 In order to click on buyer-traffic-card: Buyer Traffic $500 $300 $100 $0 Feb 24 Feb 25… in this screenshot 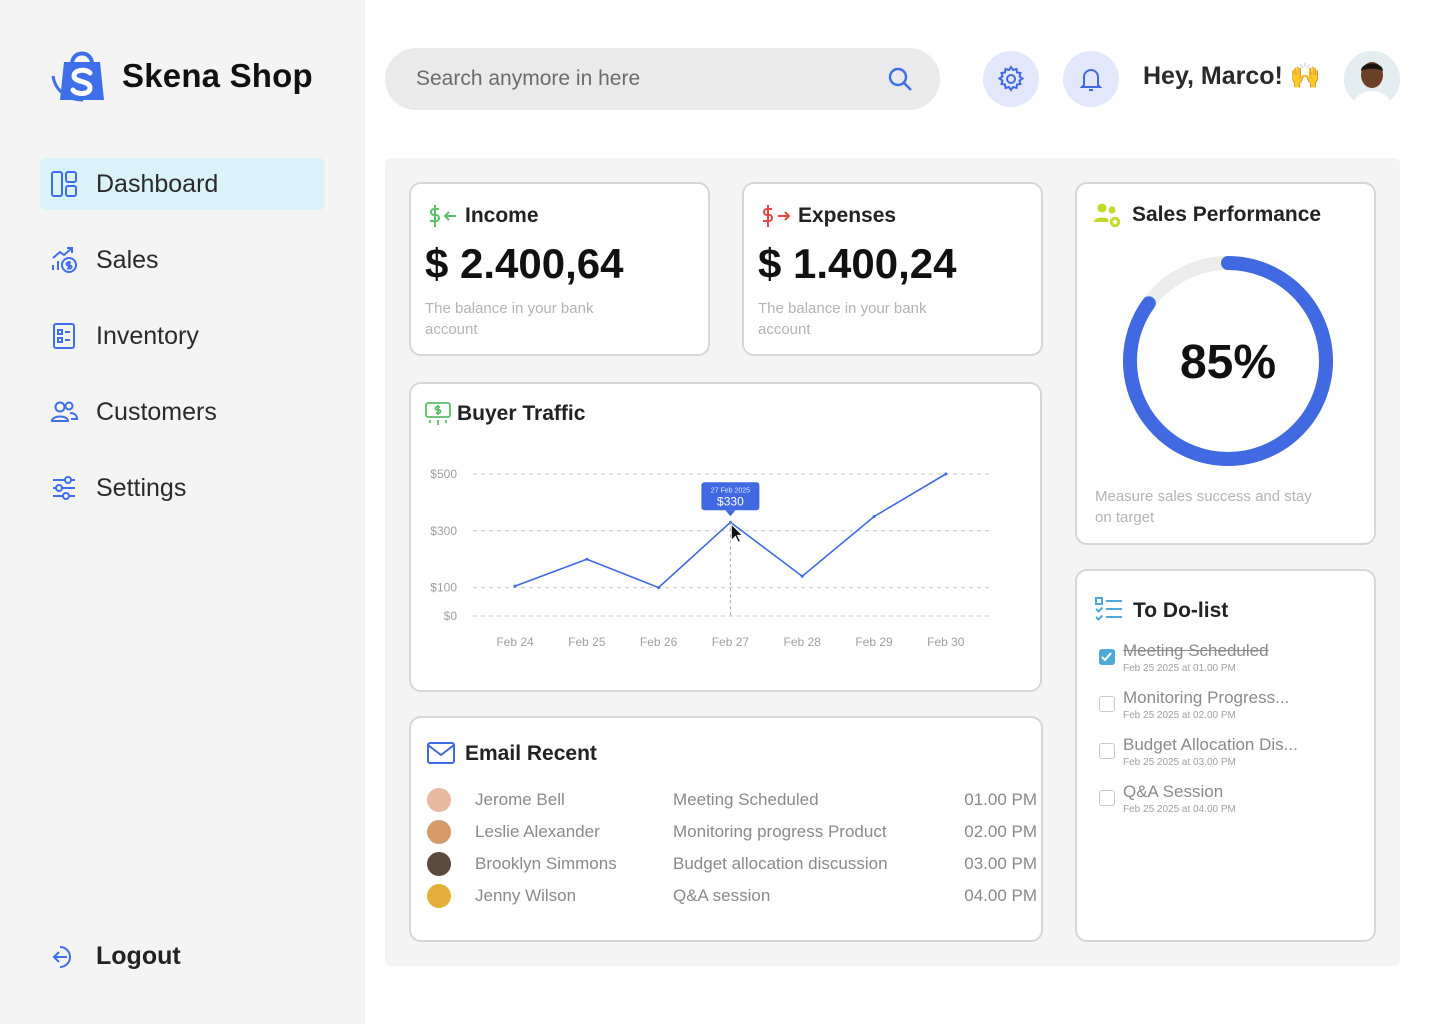, I will do `click(725, 537)`.